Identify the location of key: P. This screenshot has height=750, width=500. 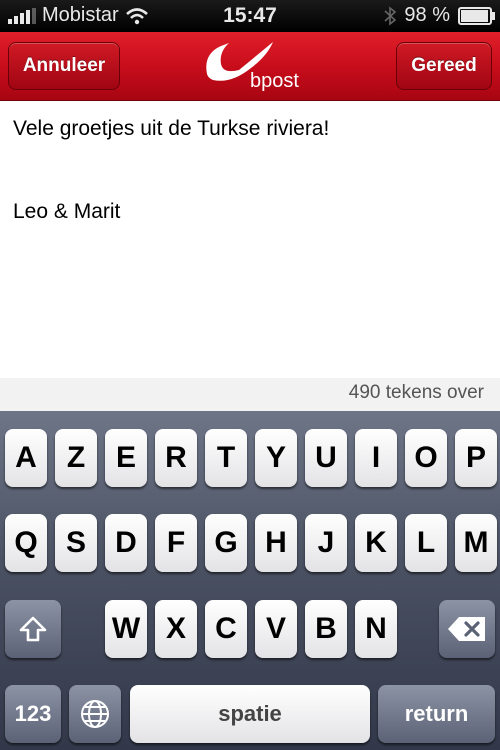
(476, 458).